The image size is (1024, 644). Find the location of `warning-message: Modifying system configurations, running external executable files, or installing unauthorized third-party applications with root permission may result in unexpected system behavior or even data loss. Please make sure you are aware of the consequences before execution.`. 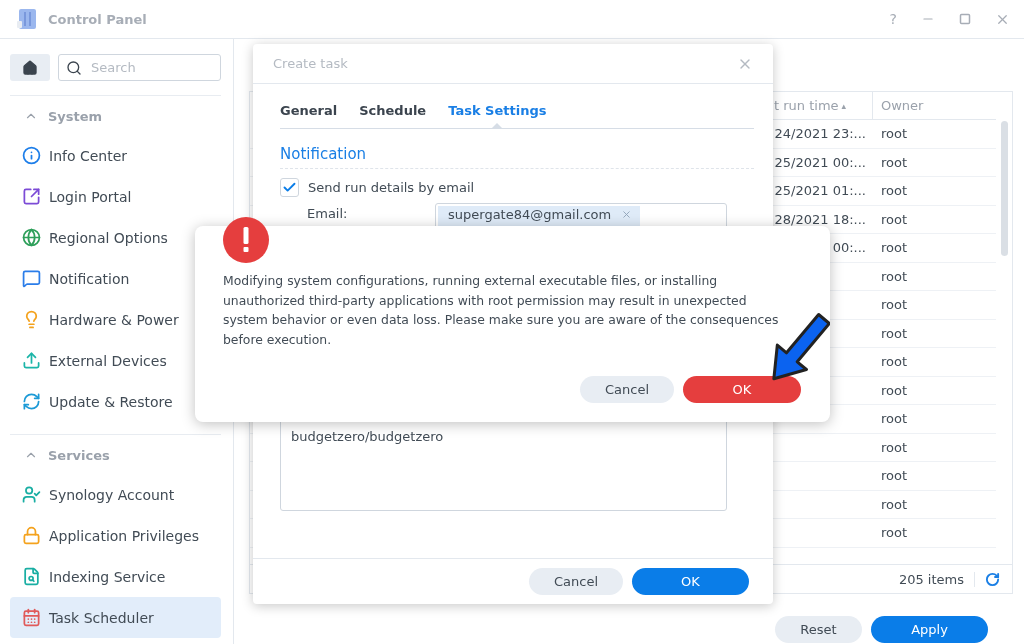

warning-message: Modifying system configurations, running external executable files, or installing unauthorized third-party applications with root permission may result in unexpected system behavior or even data loss. Please make sure you are aware of the consequences before execution. is located at coordinates (501, 310).